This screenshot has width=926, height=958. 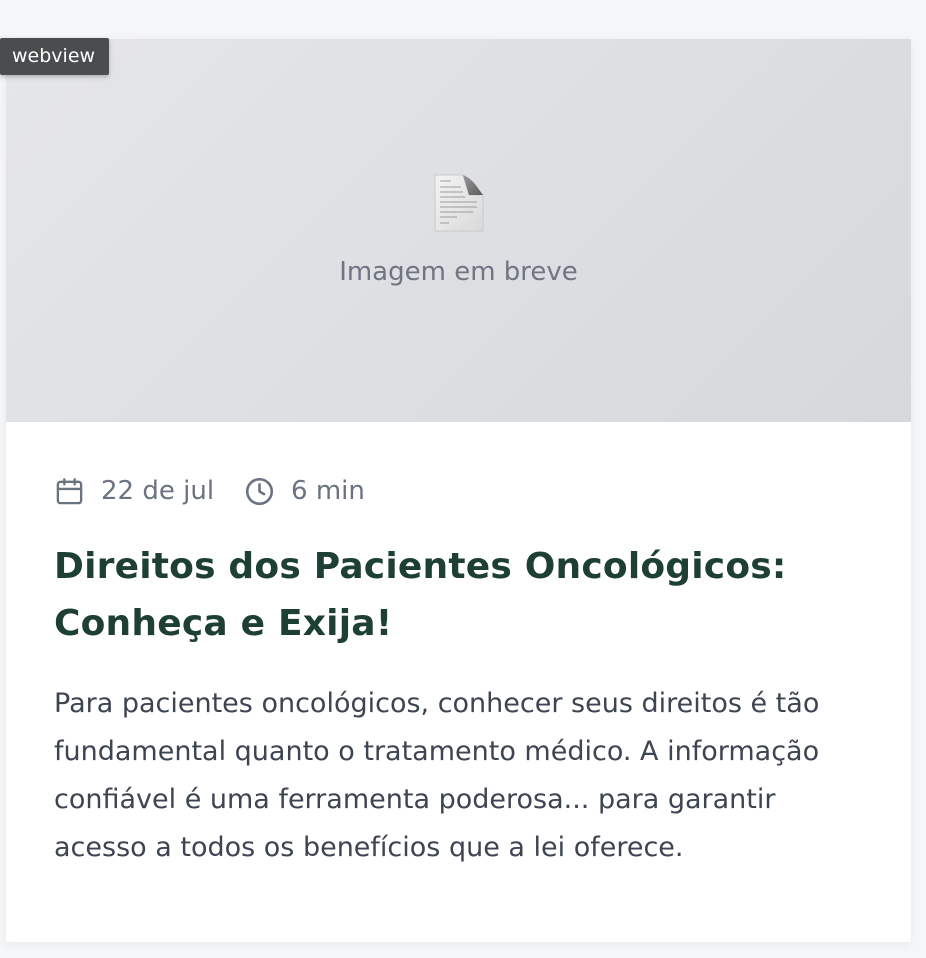 I want to click on publish-date: 22 de jul, so click(x=134, y=491).